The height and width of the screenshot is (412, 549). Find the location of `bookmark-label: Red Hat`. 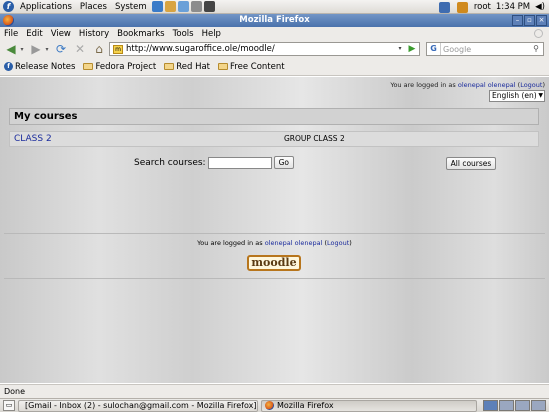

bookmark-label: Red Hat is located at coordinates (193, 66).